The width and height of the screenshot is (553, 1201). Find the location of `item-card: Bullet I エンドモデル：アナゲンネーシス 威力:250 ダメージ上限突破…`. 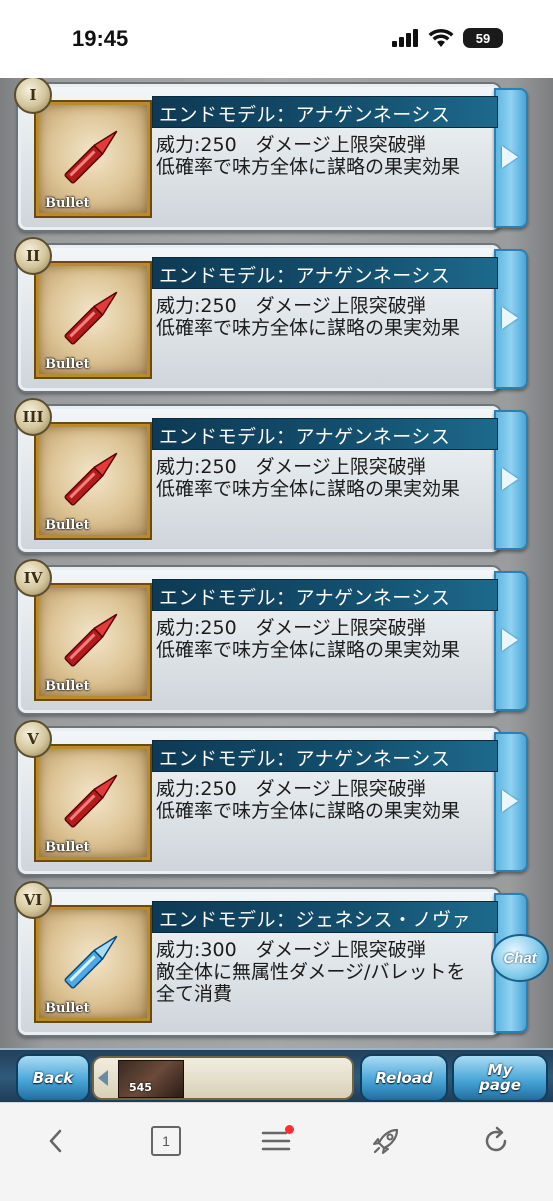

item-card: Bullet I エンドモデル：アナゲンネーシス 威力:250 ダメージ上限突破… is located at coordinates (271, 154).